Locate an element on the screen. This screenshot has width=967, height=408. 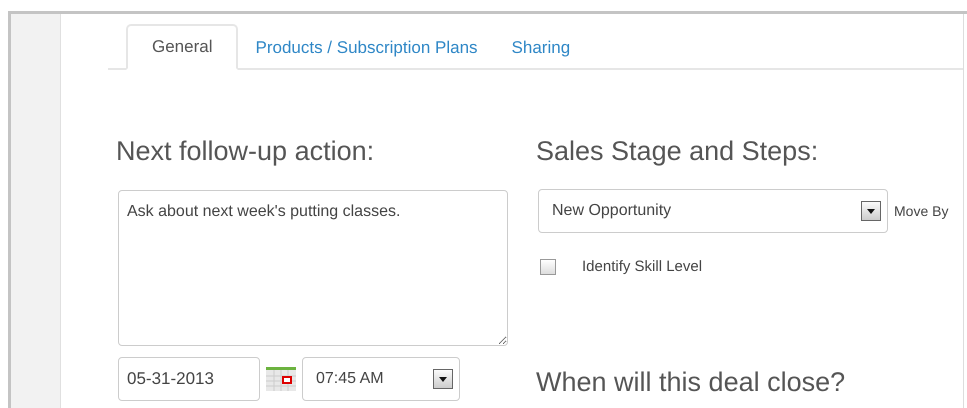
tab: Products / Subscription Plans is located at coordinates (366, 48).